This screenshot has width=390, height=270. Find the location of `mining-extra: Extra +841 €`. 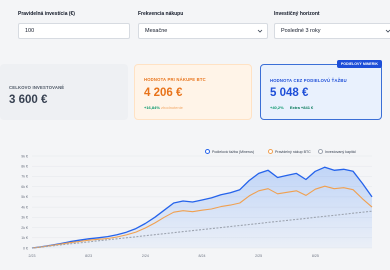

mining-extra: Extra +841 € is located at coordinates (301, 107).